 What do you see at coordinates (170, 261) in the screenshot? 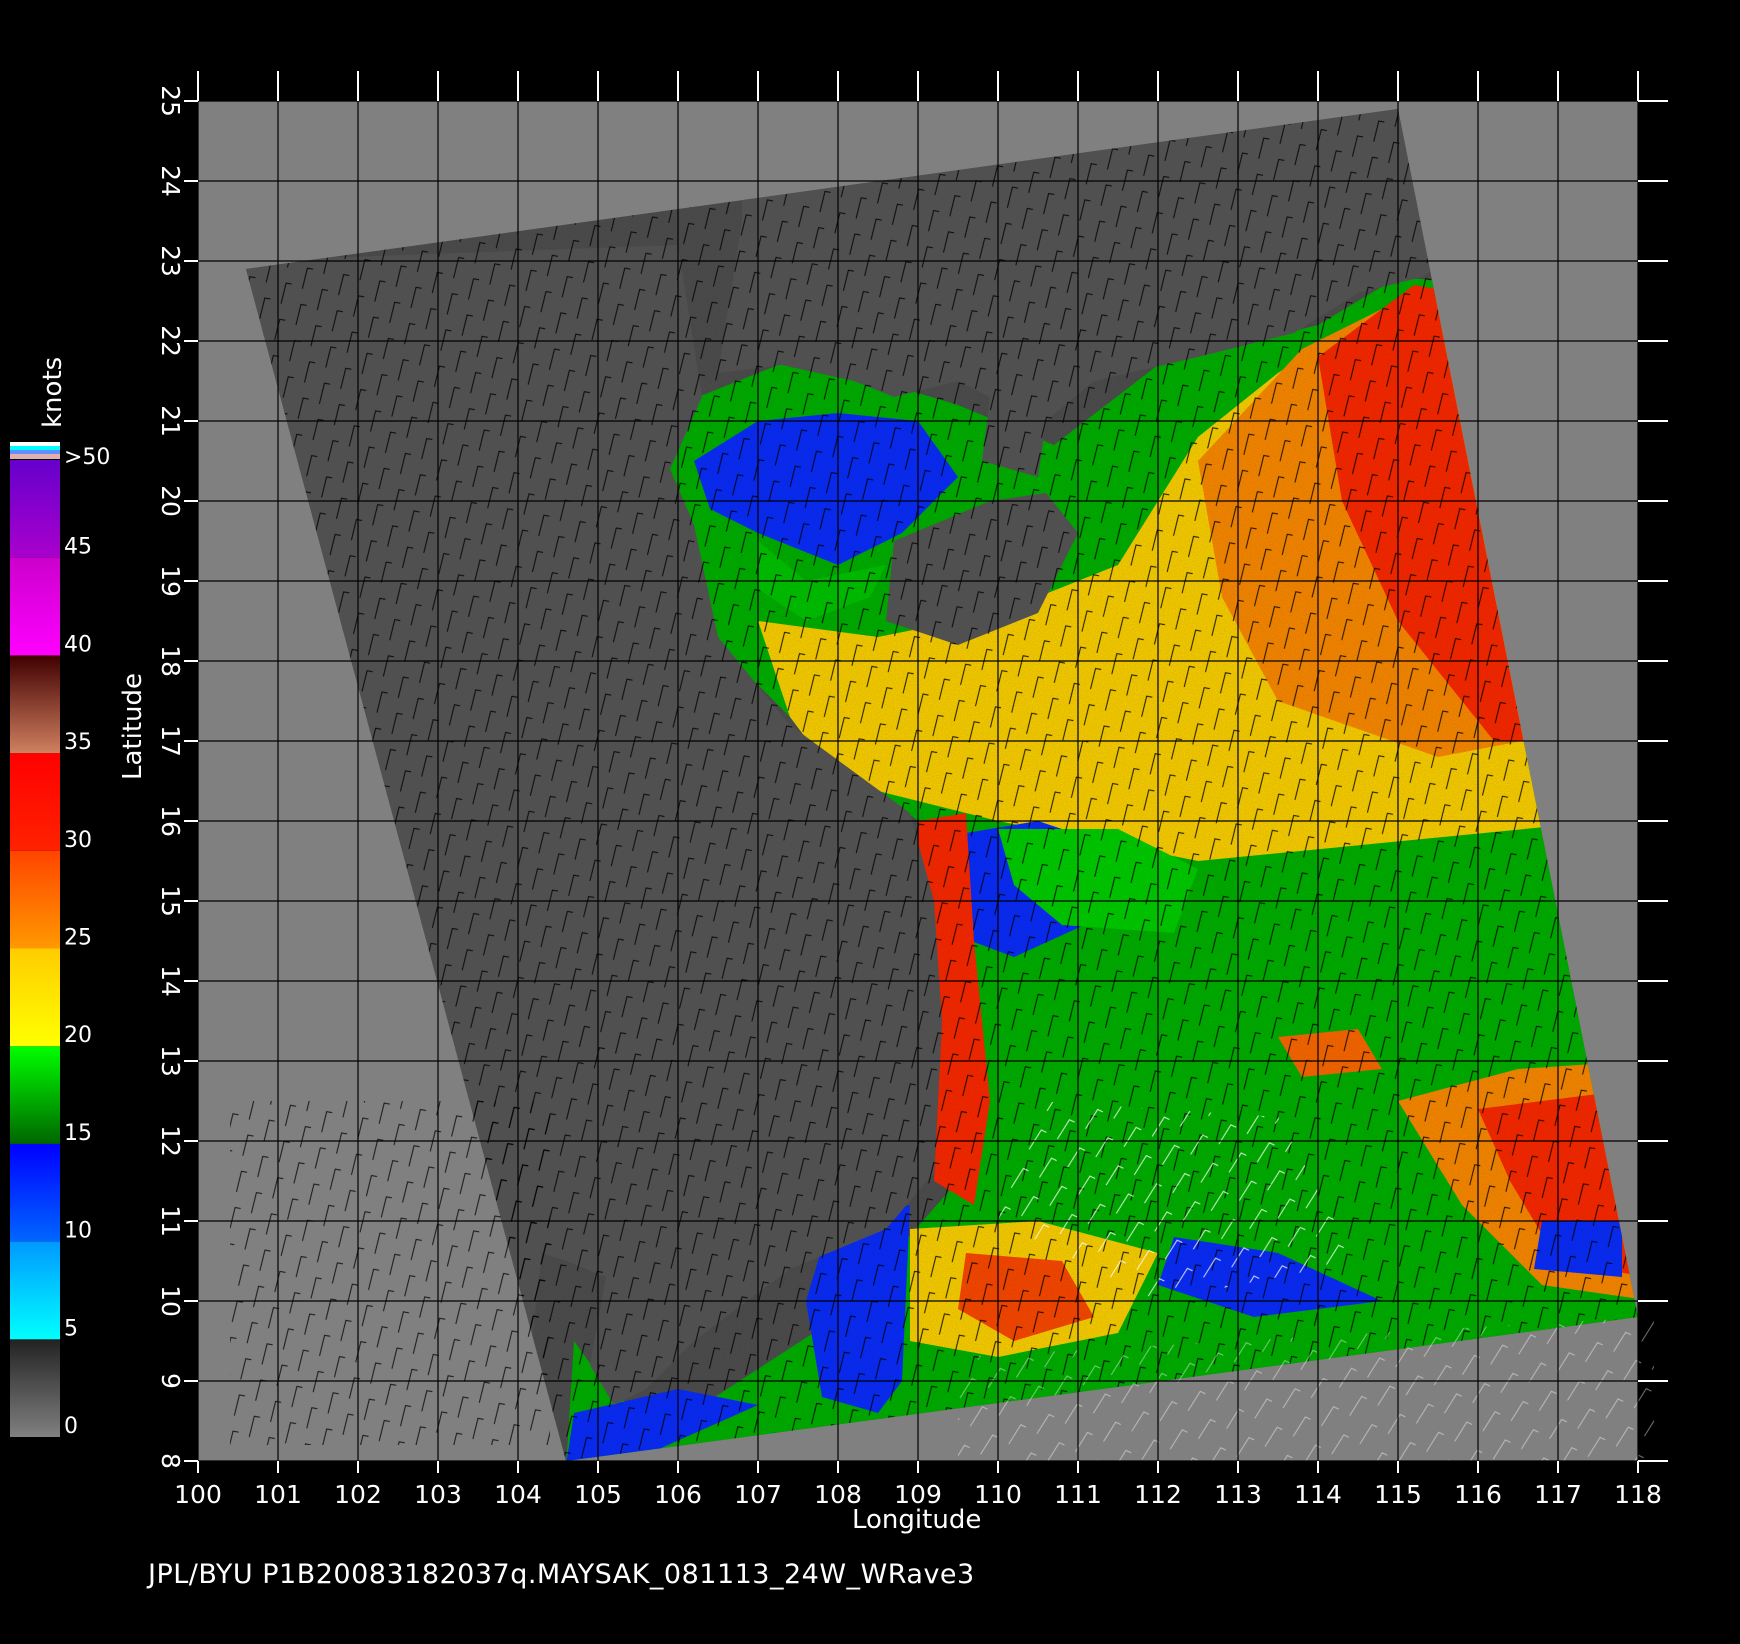
I see `lat-tick-label: 23` at bounding box center [170, 261].